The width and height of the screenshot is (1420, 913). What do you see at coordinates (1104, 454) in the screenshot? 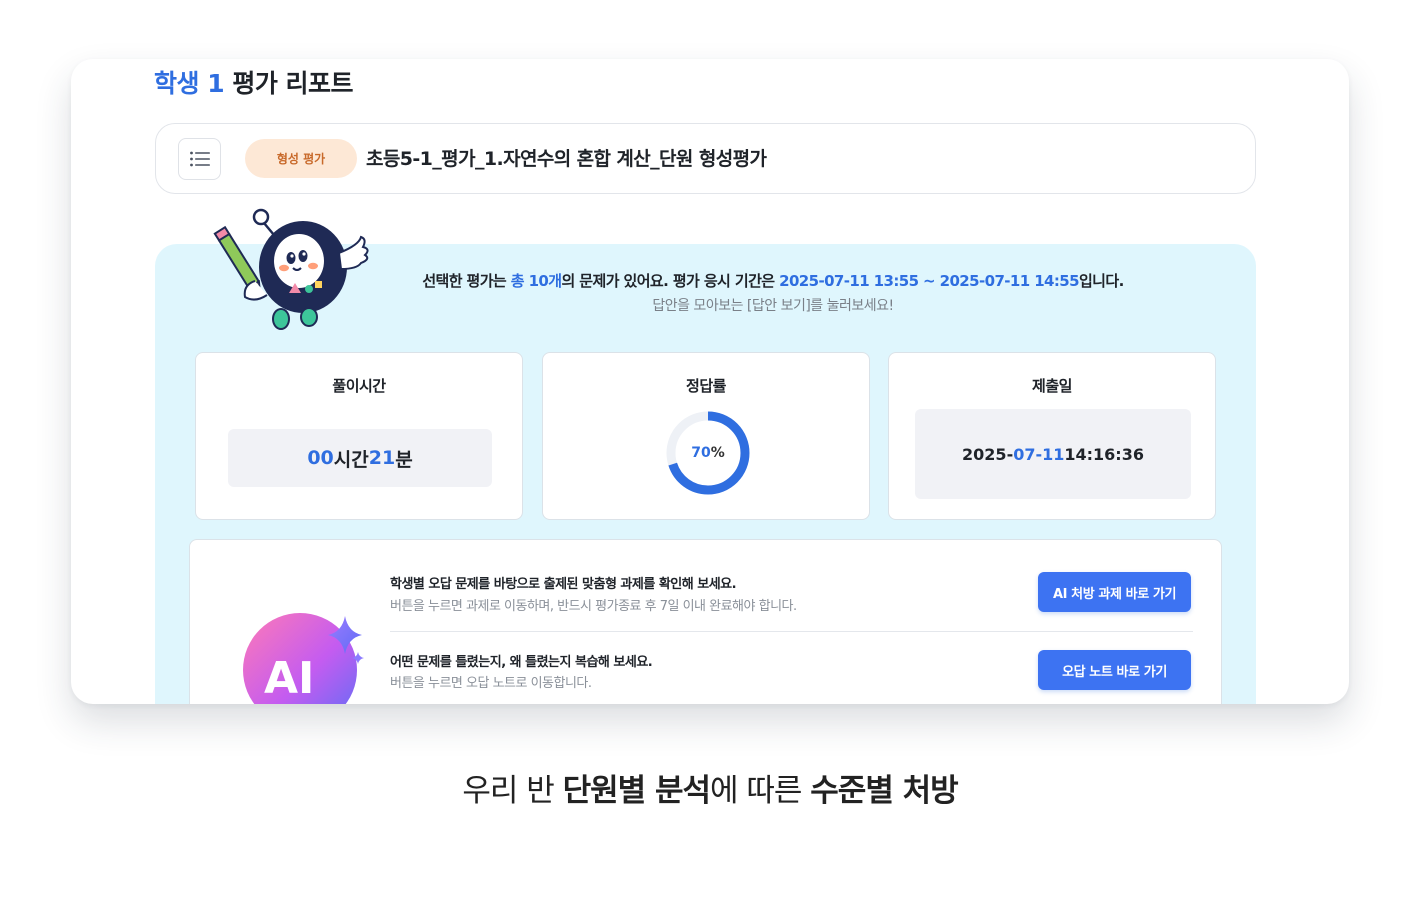
I see `submitted-time: 14:16:36` at bounding box center [1104, 454].